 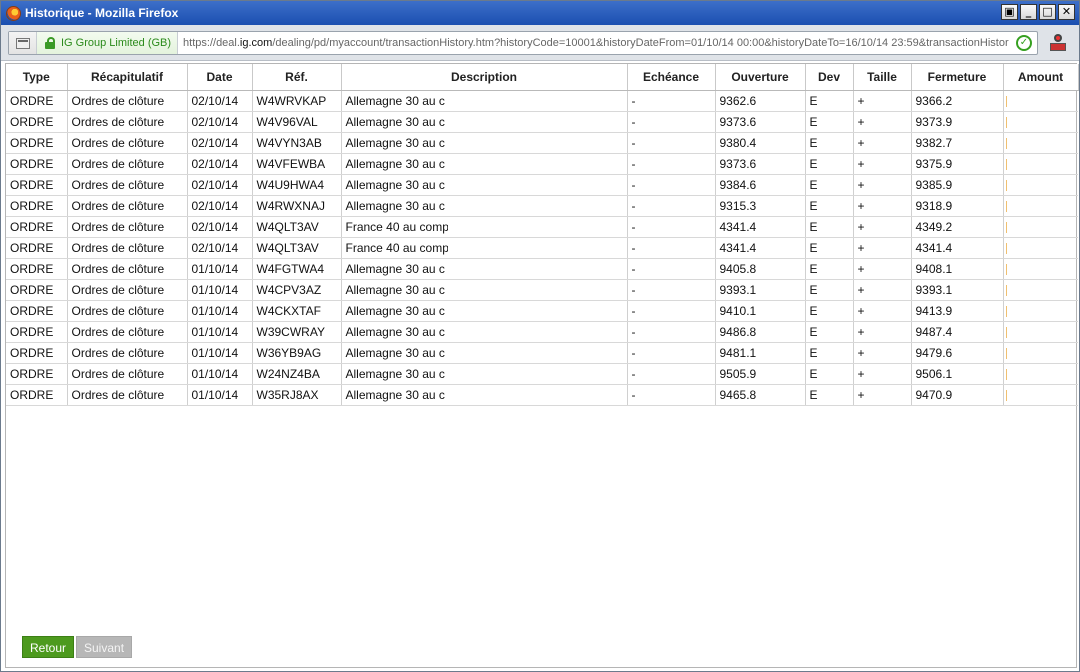 I want to click on cell-open: 4341.4, so click(x=760, y=248).